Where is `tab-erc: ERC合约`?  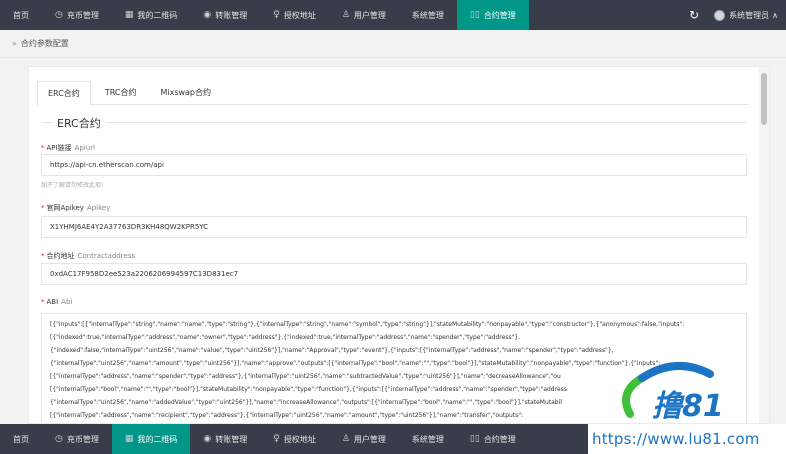
tab-erc: ERC合约 is located at coordinates (64, 93).